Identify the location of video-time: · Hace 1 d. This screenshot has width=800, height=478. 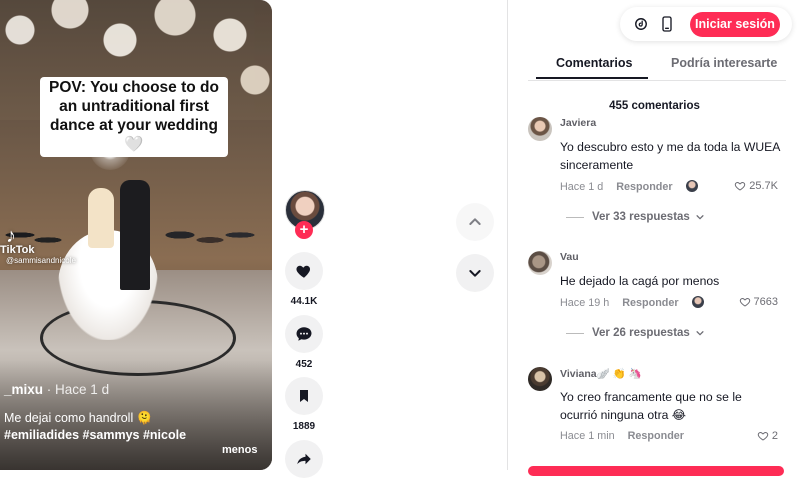
(78, 389).